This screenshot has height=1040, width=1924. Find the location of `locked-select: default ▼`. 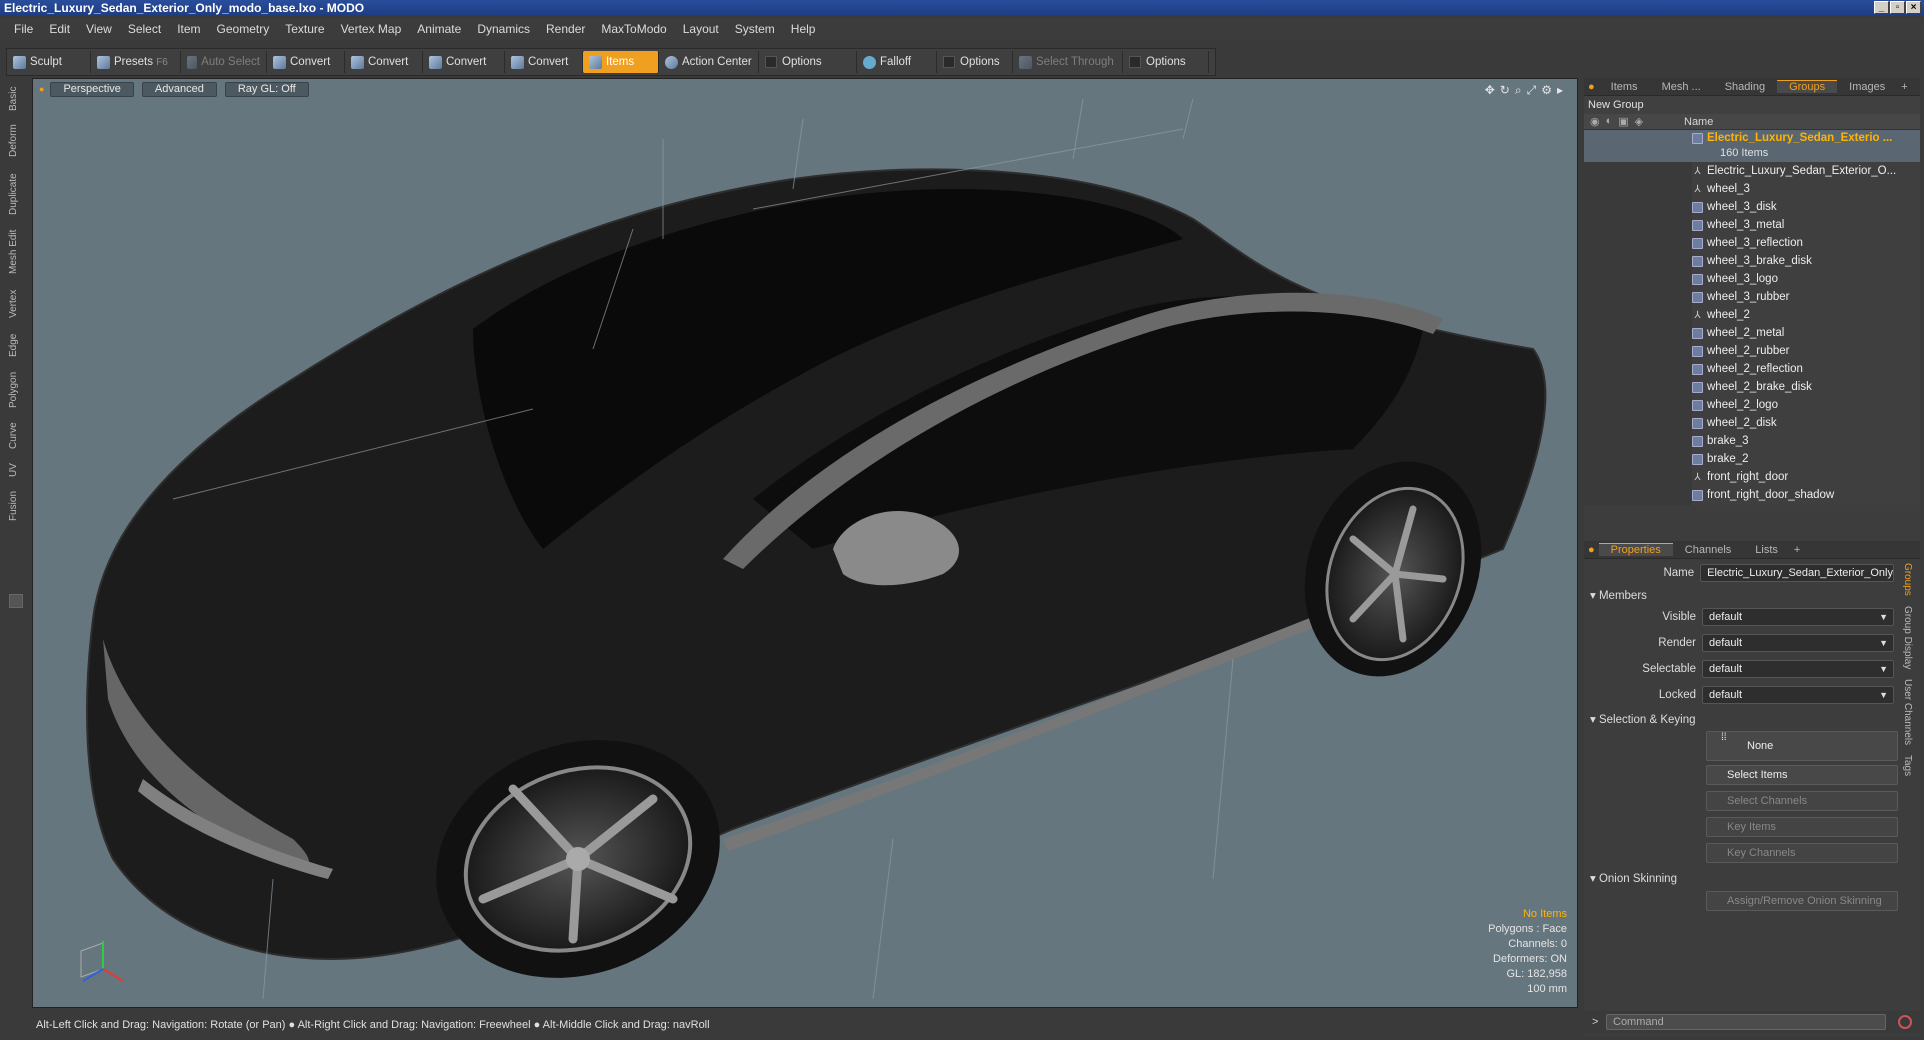

locked-select: default ▼ is located at coordinates (1798, 695).